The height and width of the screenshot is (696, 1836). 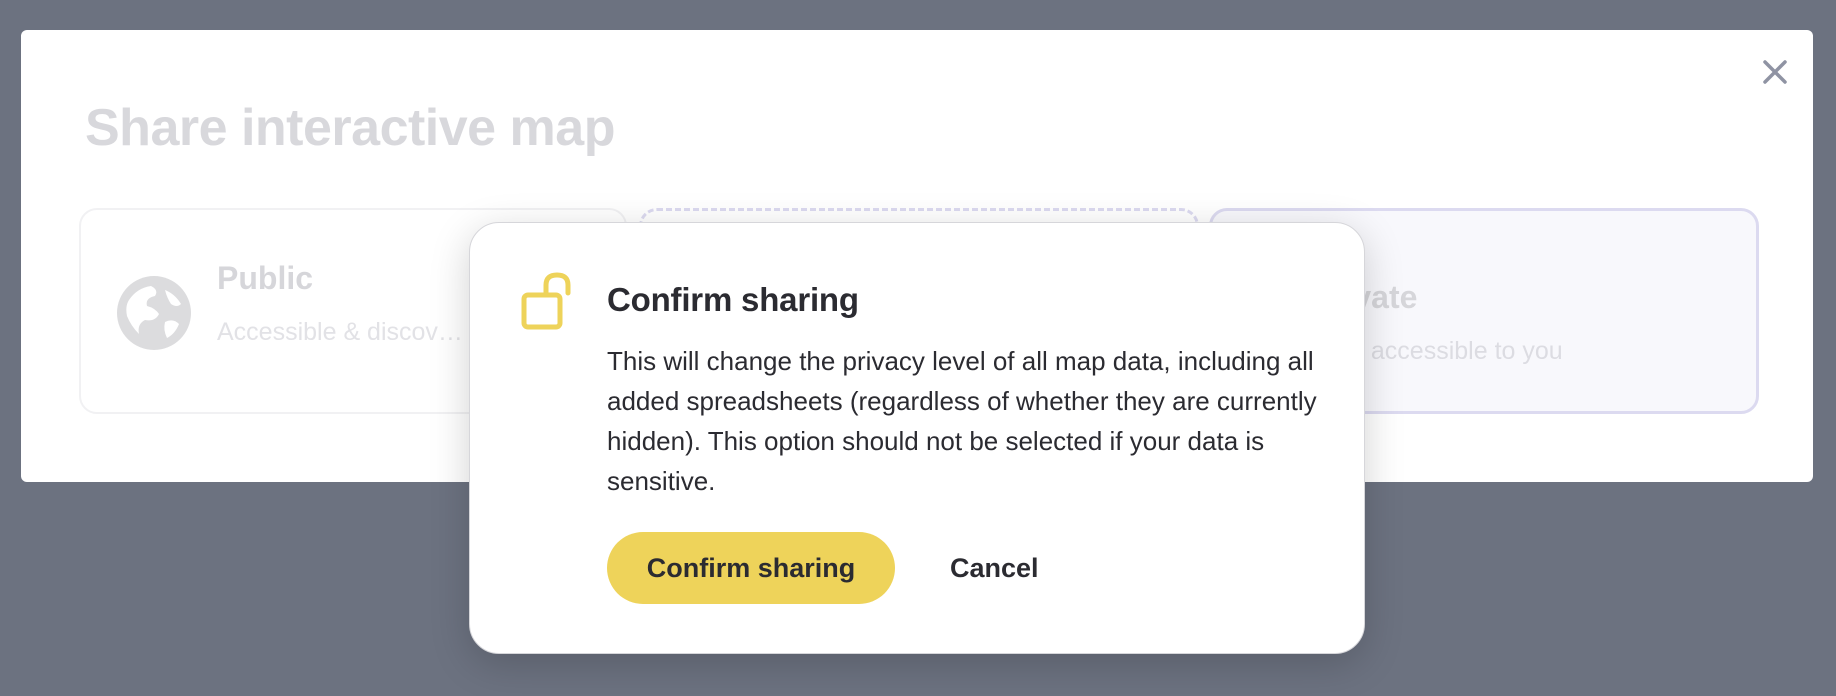 What do you see at coordinates (733, 299) in the screenshot?
I see `dialog-title: Confirm sharing` at bounding box center [733, 299].